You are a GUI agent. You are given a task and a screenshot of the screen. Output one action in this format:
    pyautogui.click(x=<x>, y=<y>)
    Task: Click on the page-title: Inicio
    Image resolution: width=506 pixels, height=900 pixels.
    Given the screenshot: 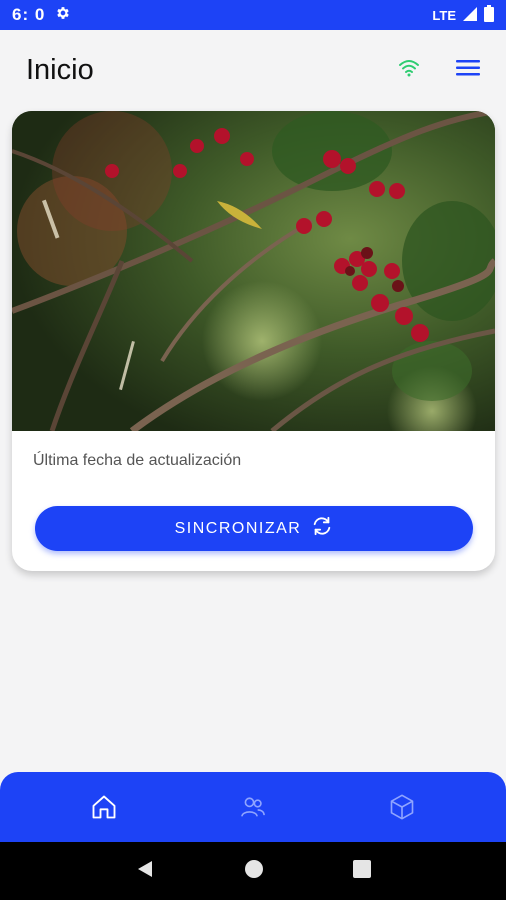 What is the action you would take?
    pyautogui.click(x=60, y=69)
    